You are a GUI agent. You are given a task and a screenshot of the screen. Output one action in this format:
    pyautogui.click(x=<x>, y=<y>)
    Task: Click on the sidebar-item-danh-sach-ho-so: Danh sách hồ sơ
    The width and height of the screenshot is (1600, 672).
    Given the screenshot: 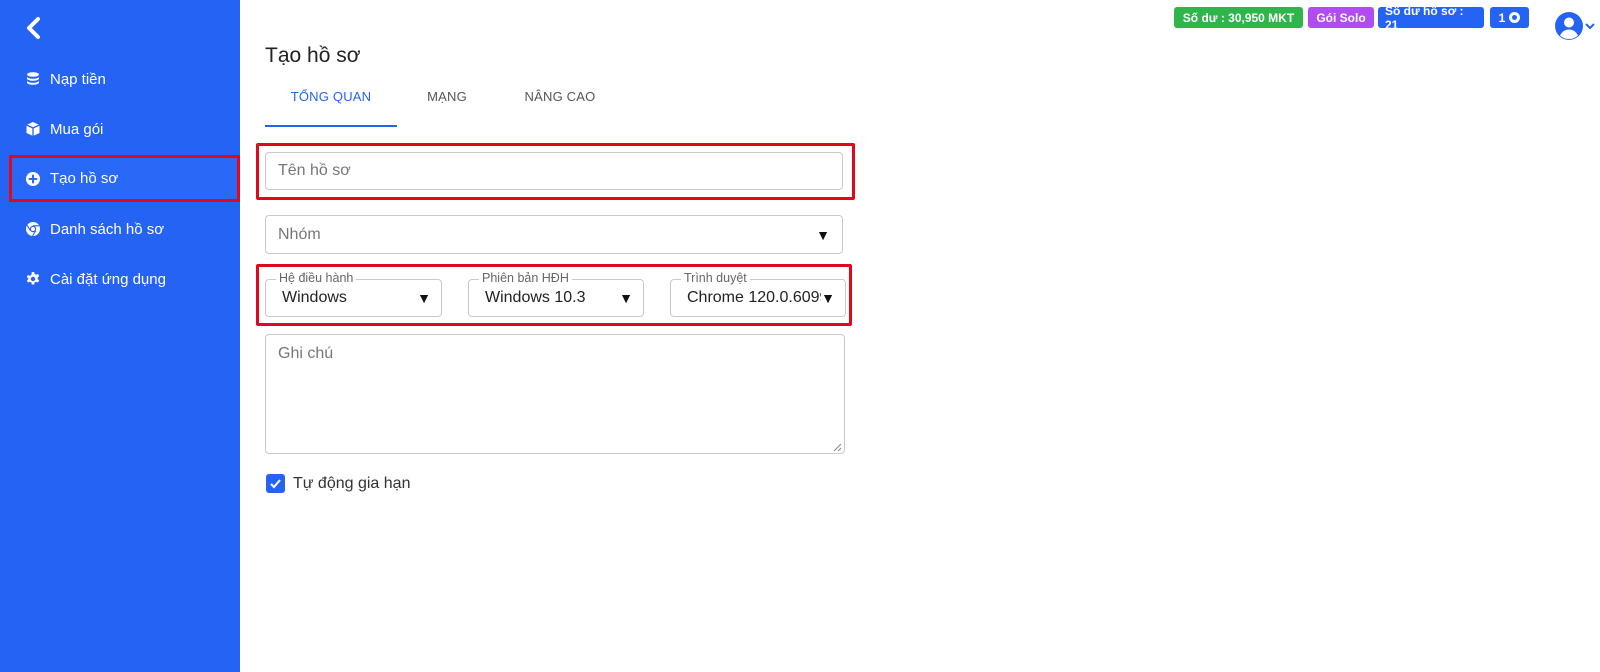 What is the action you would take?
    pyautogui.click(x=120, y=229)
    